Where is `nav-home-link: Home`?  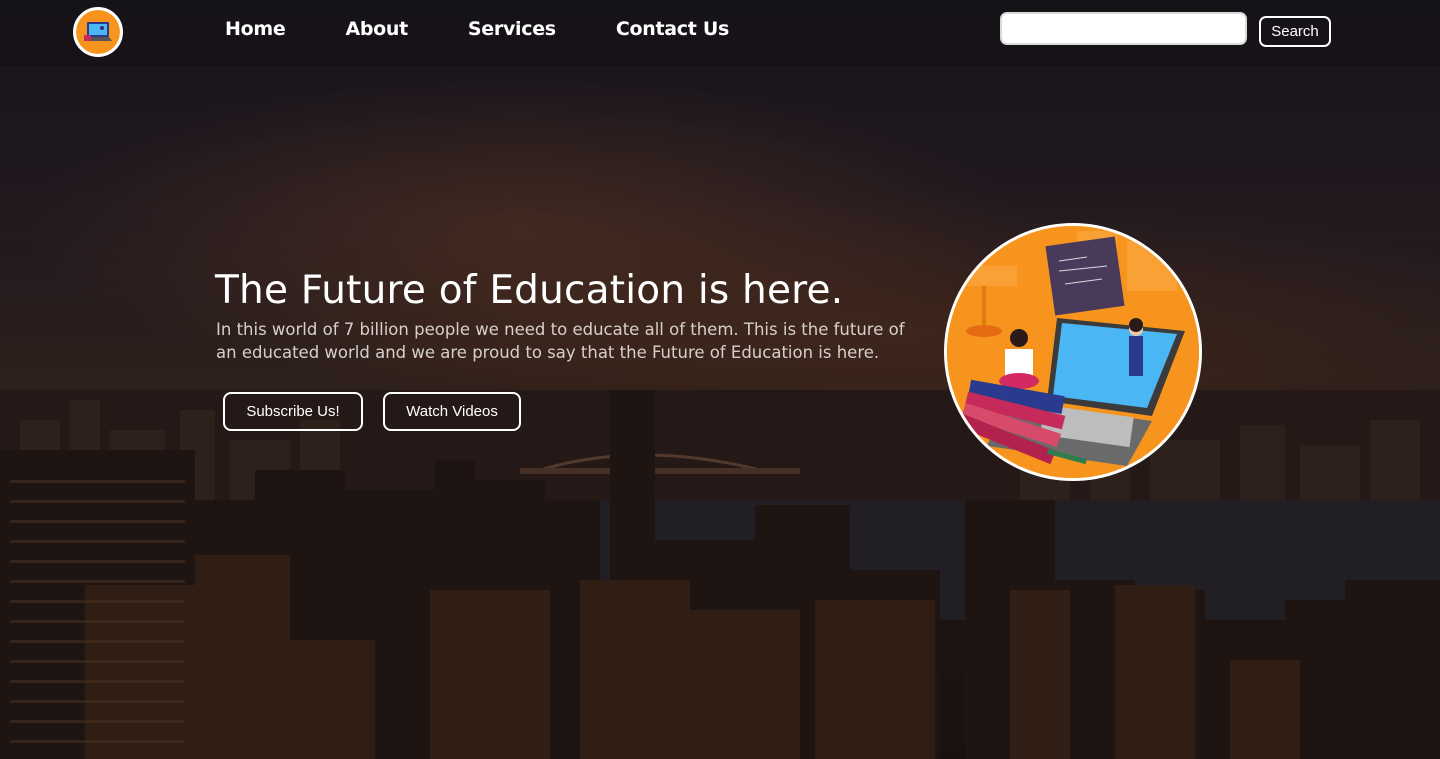
nav-home-link: Home is located at coordinates (255, 29).